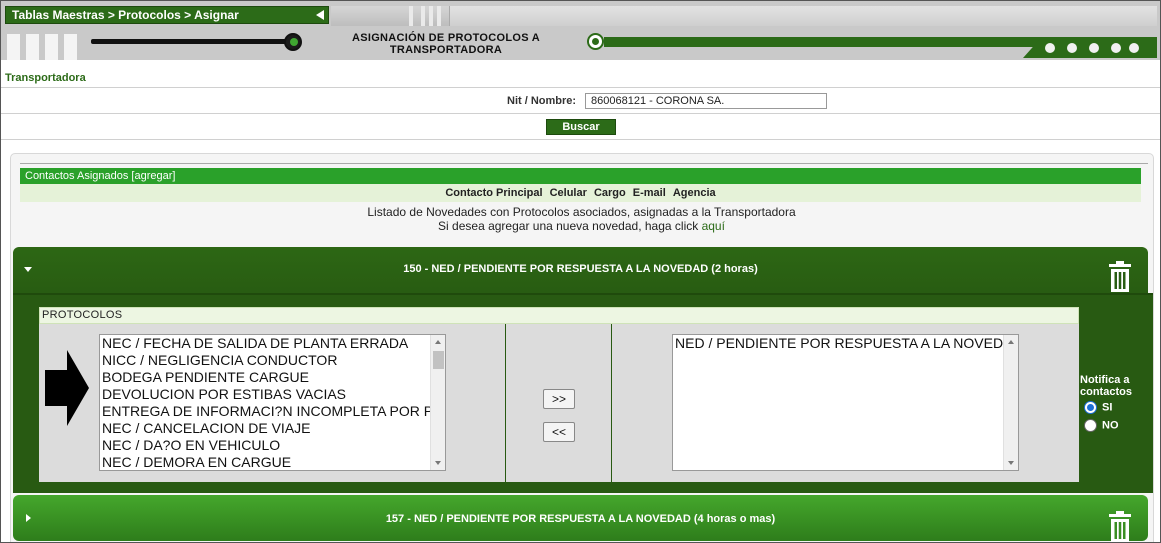  I want to click on radio-yes, so click(1090, 407).